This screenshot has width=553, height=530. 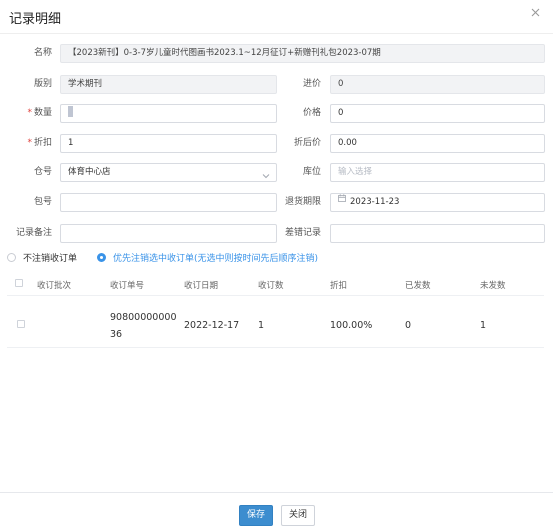 What do you see at coordinates (33, 233) in the screenshot?
I see `record-note-label: 记录备注` at bounding box center [33, 233].